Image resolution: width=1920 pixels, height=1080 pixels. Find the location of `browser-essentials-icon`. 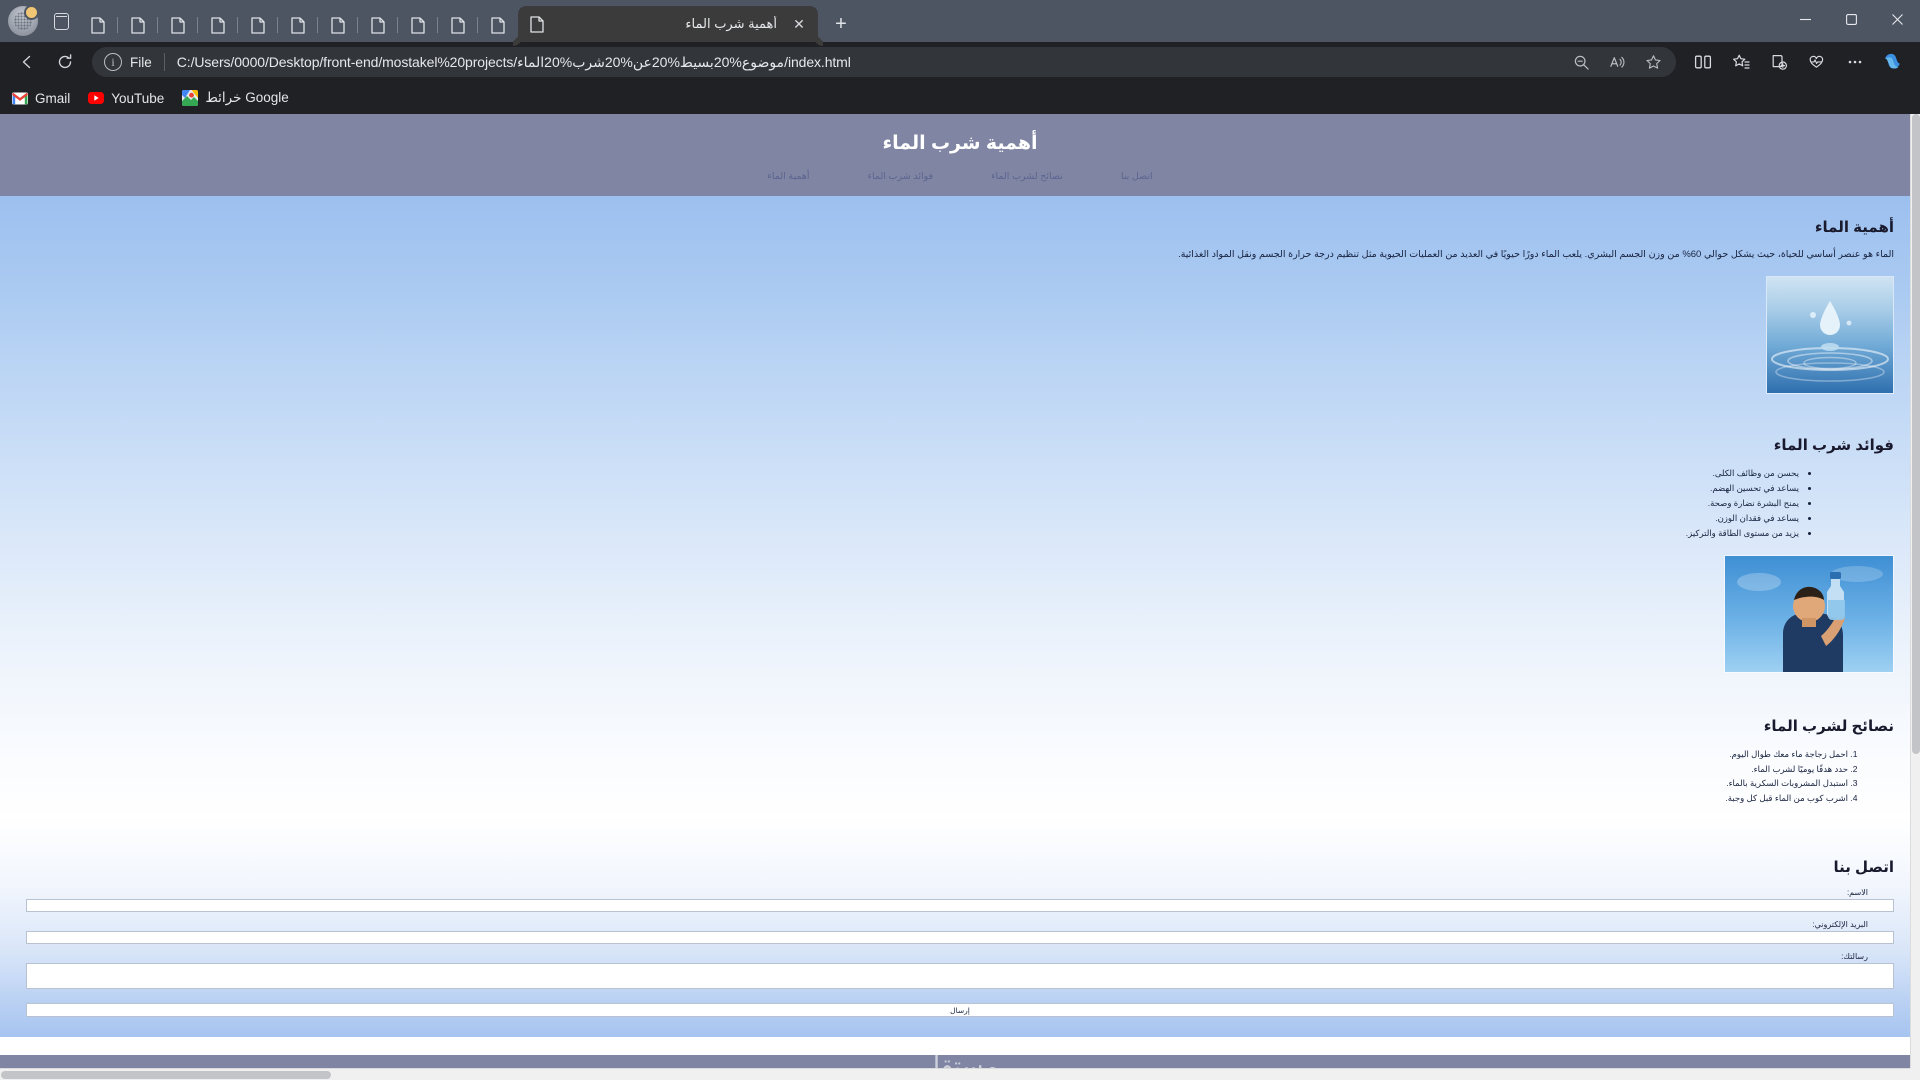

browser-essentials-icon is located at coordinates (1817, 62).